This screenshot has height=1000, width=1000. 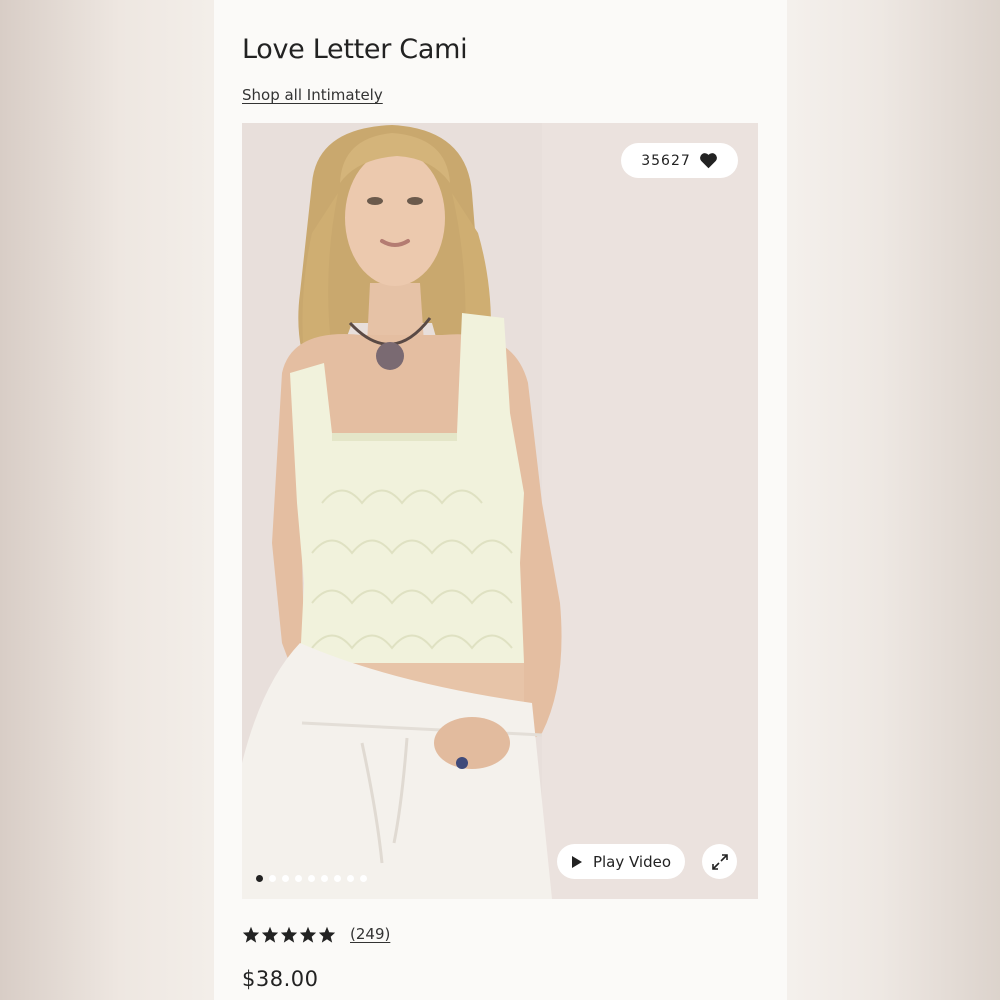 I want to click on likes-count: 35627, so click(x=666, y=160).